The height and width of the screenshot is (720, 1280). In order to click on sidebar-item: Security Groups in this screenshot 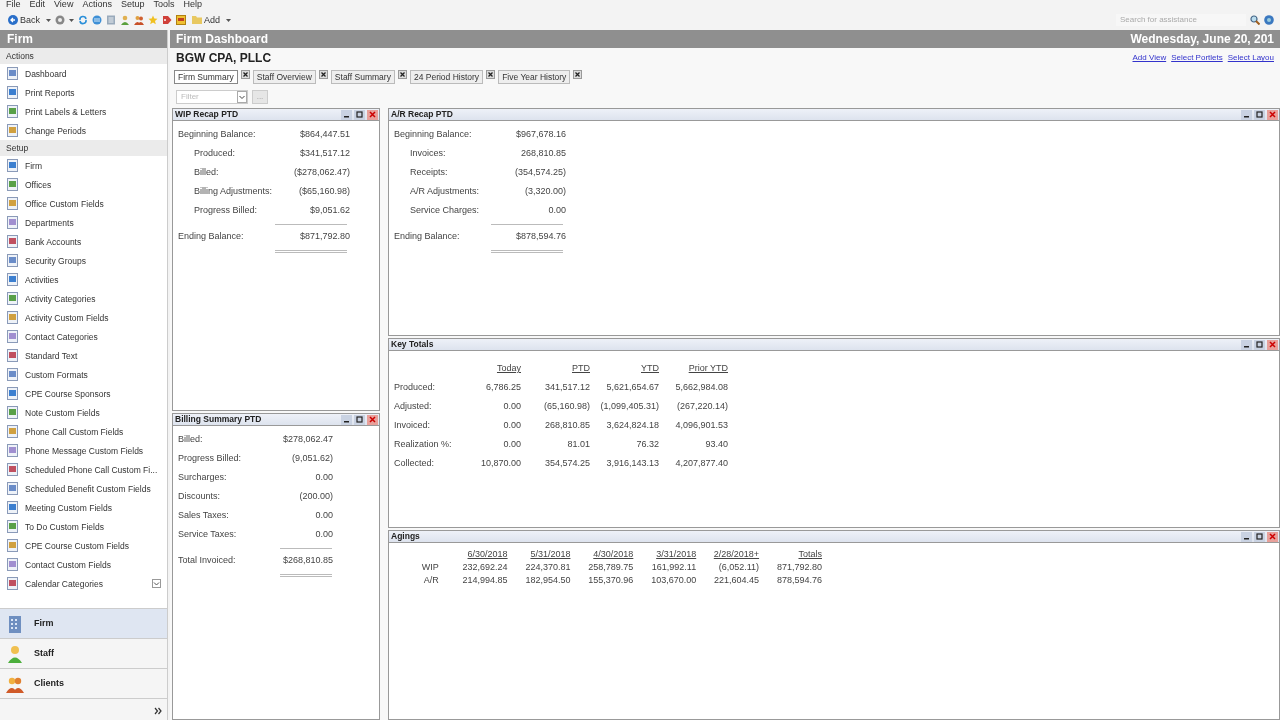, I will do `click(83, 261)`.